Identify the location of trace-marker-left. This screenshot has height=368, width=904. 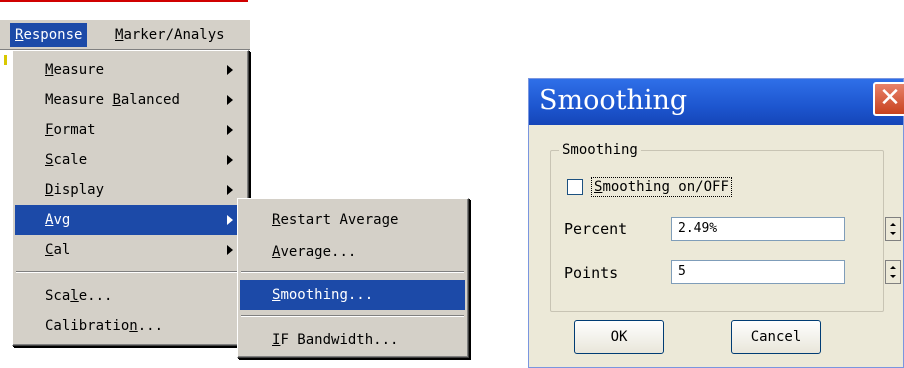
(5, 60).